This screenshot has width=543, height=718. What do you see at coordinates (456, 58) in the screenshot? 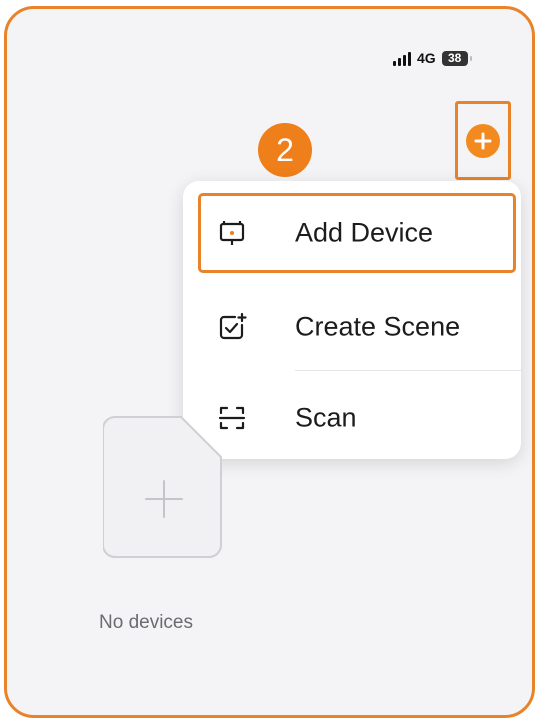
I see `battery-icon: 38` at bounding box center [456, 58].